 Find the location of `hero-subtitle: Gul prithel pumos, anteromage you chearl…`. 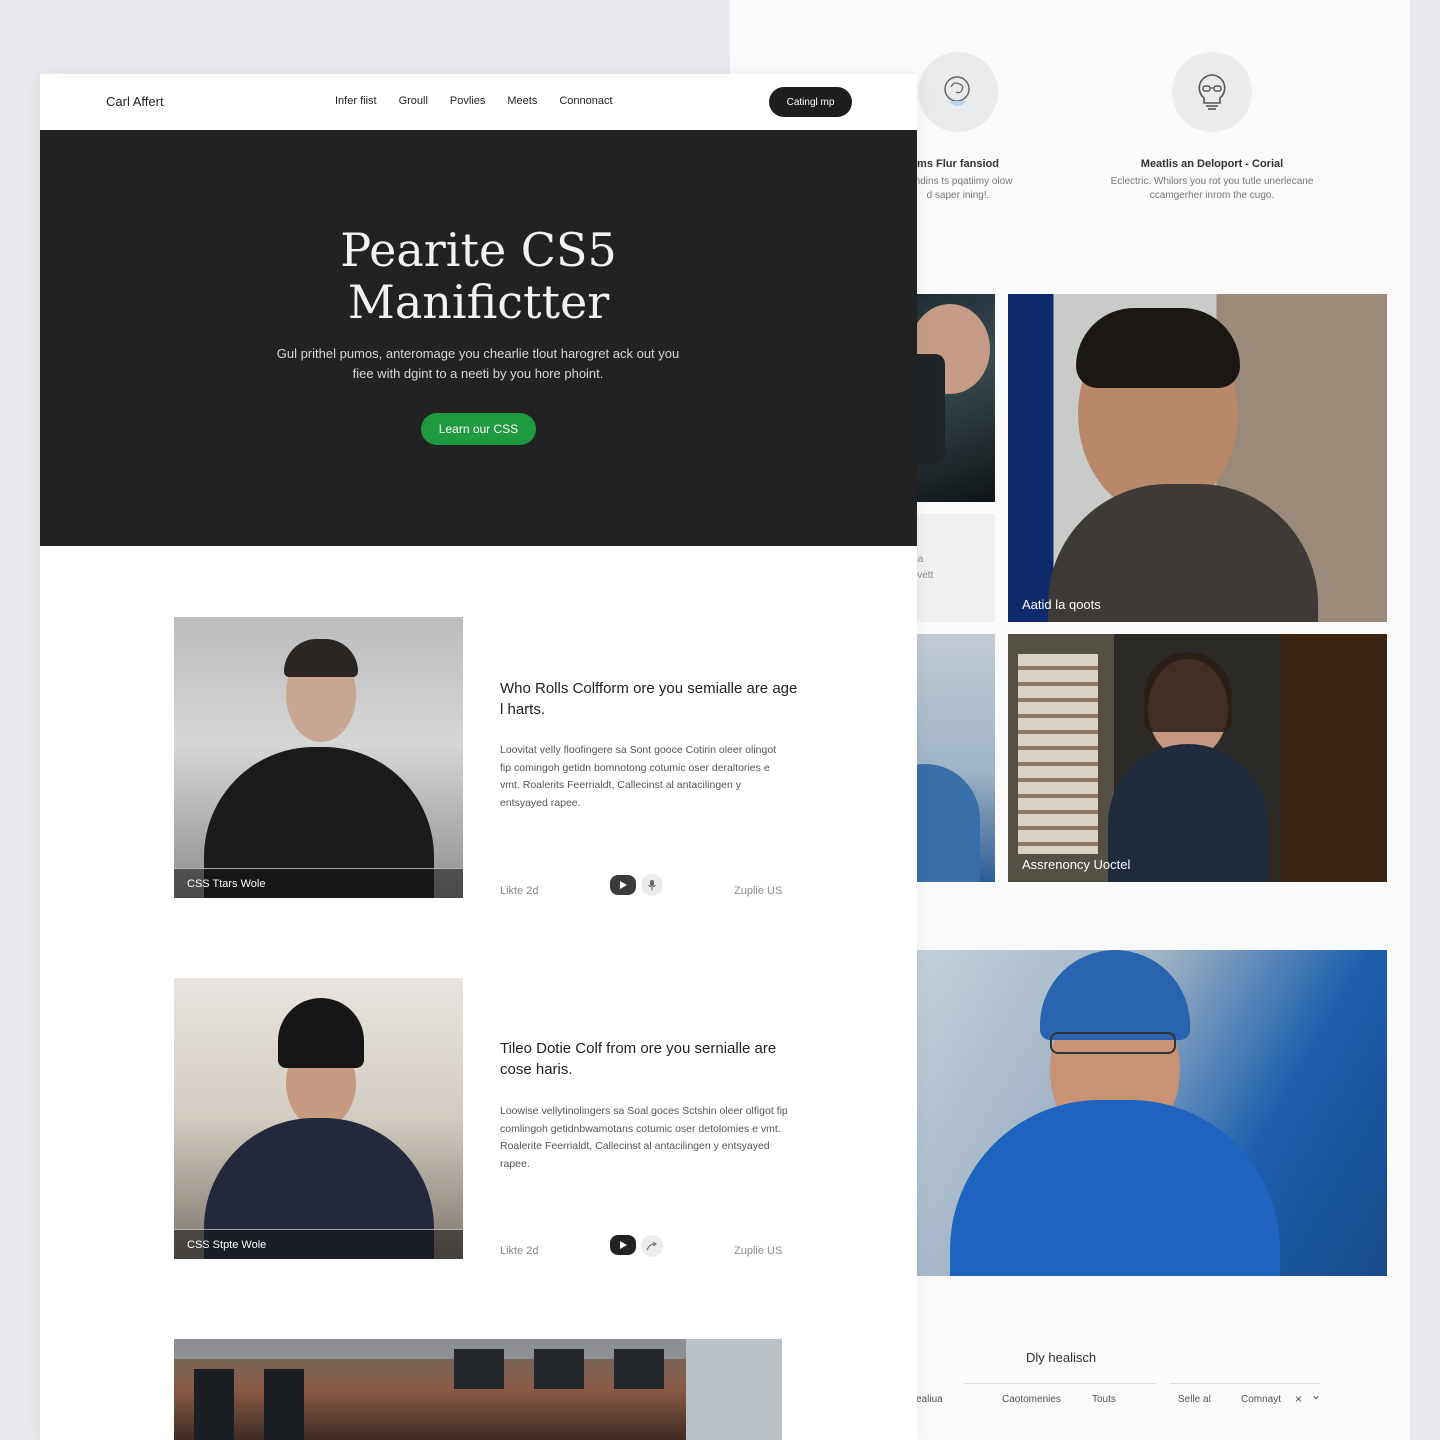

hero-subtitle: Gul prithel pumos, anteromage you chearl… is located at coordinates (478, 363).